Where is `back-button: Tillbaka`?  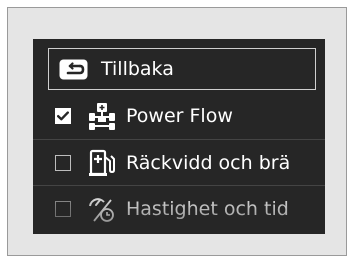
back-button: Tillbaka is located at coordinates (182, 69).